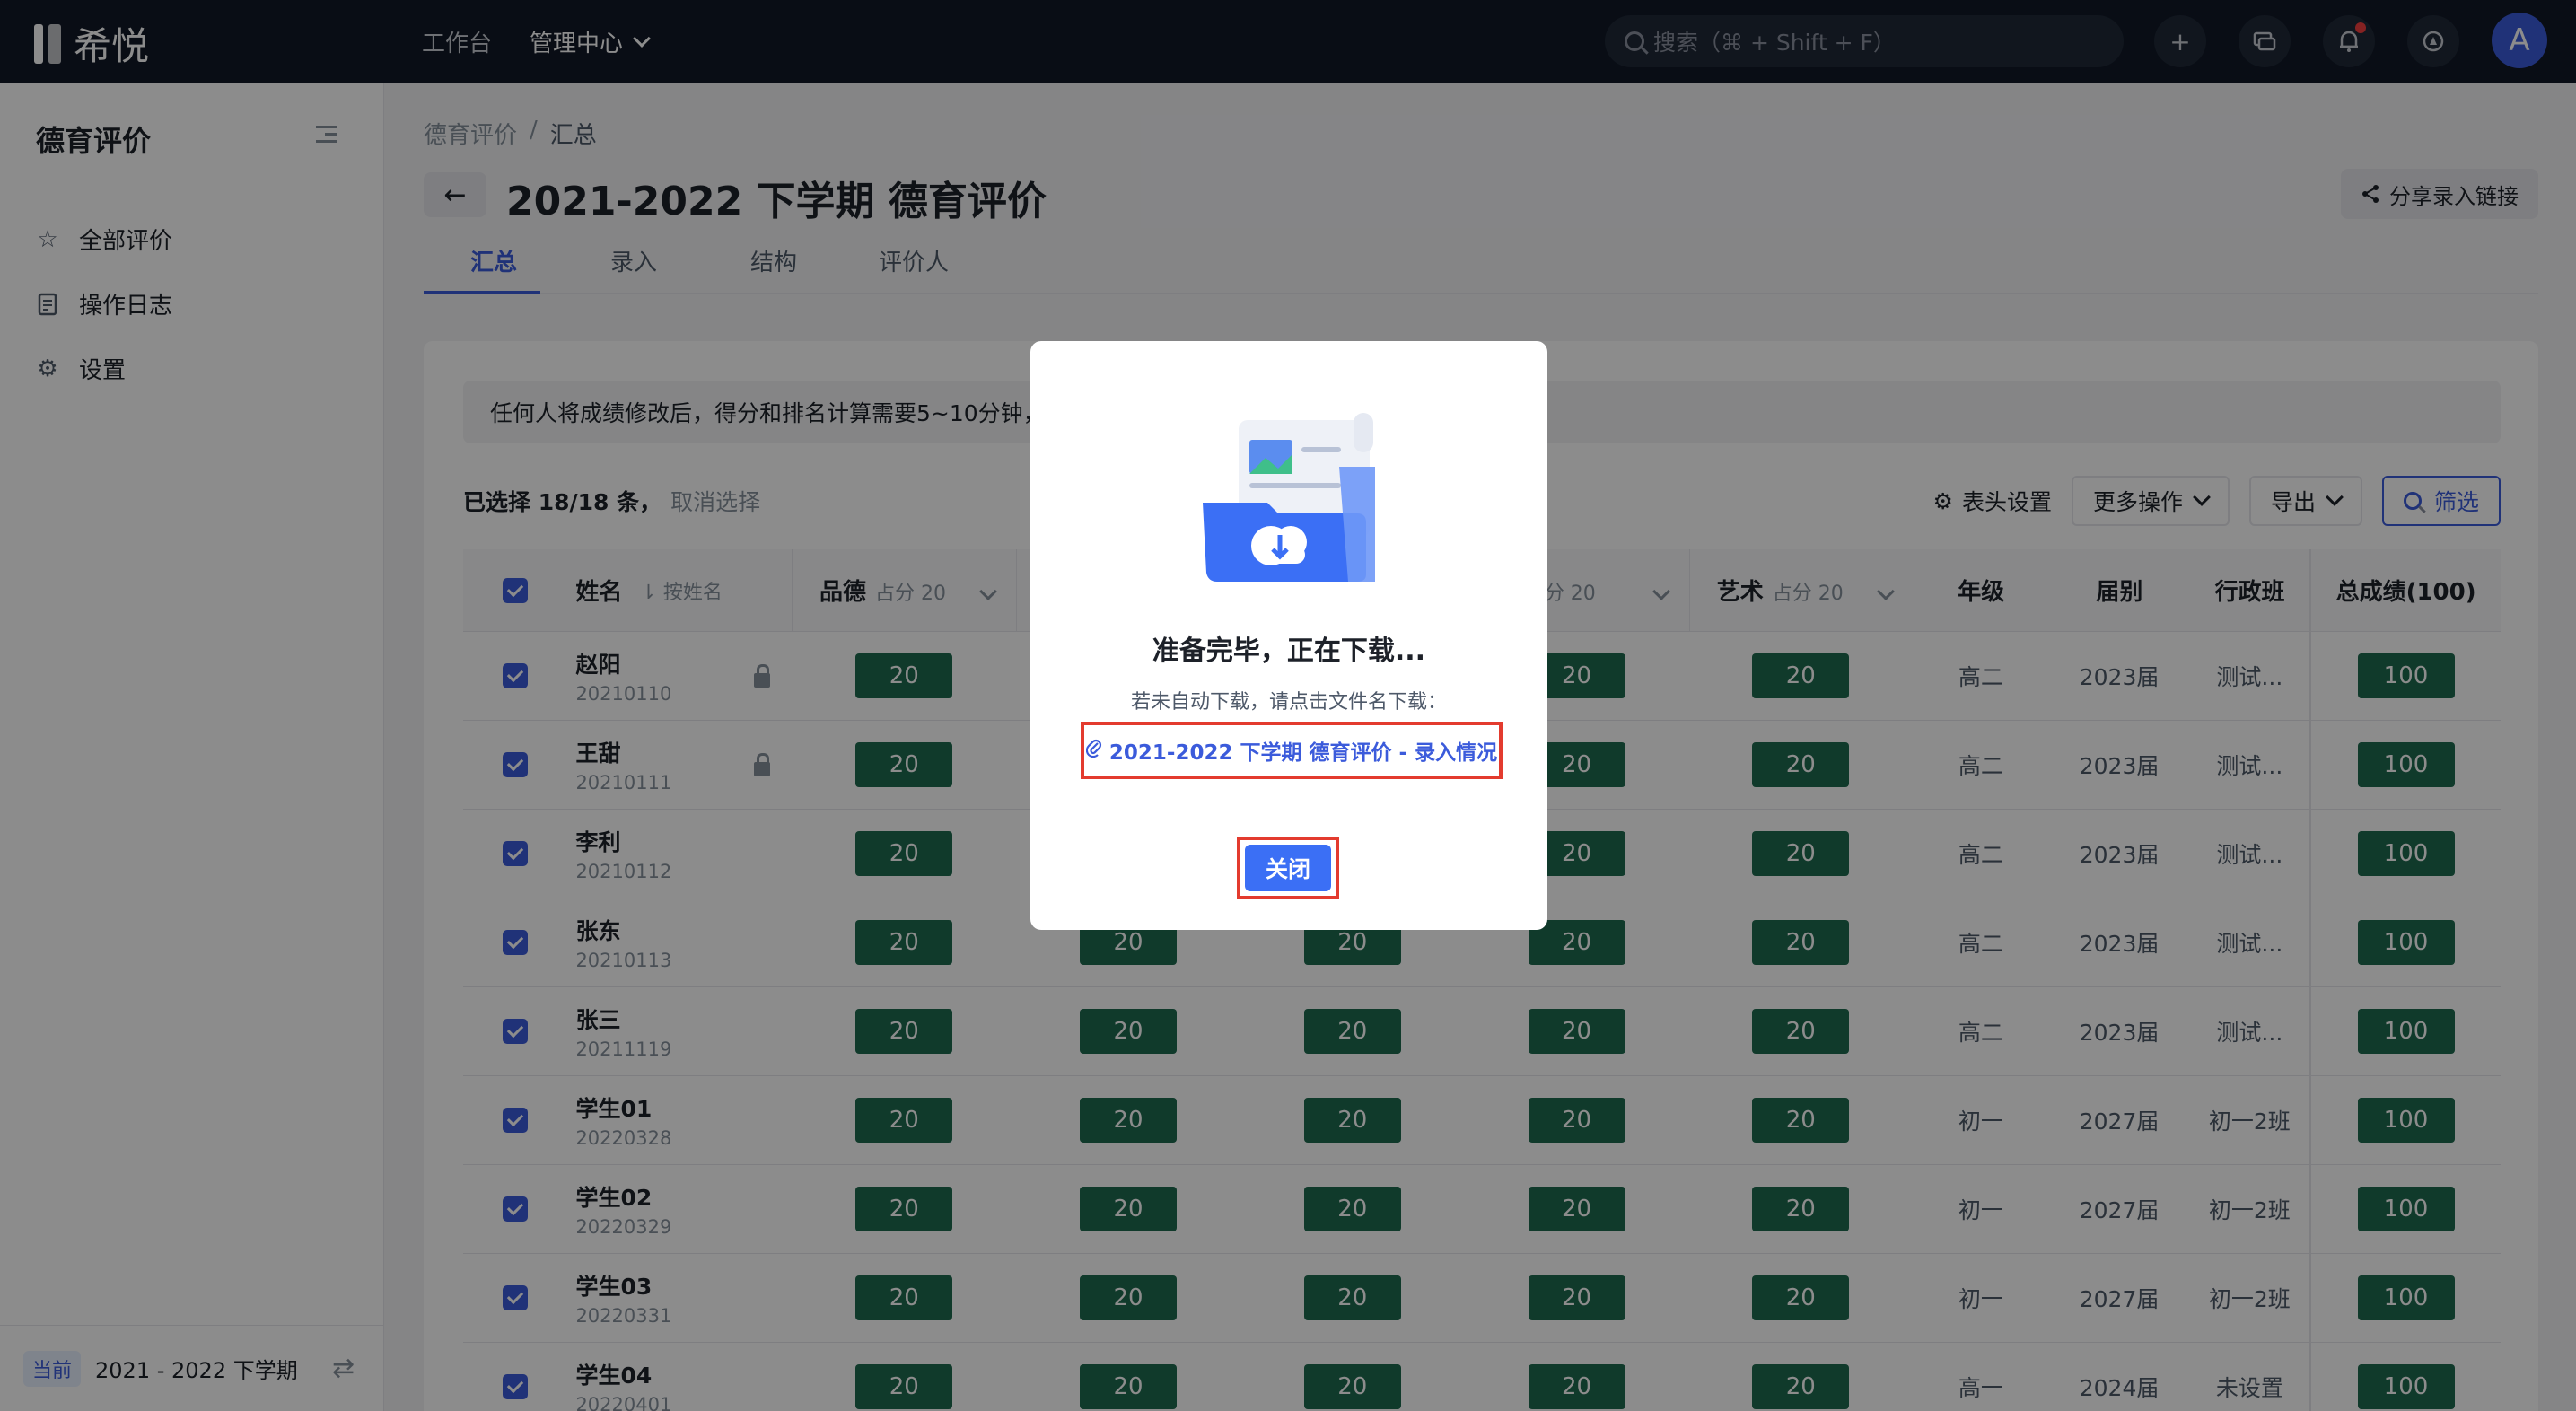 The height and width of the screenshot is (1411, 2576). I want to click on download-folder-illustration-icon, so click(1289, 498).